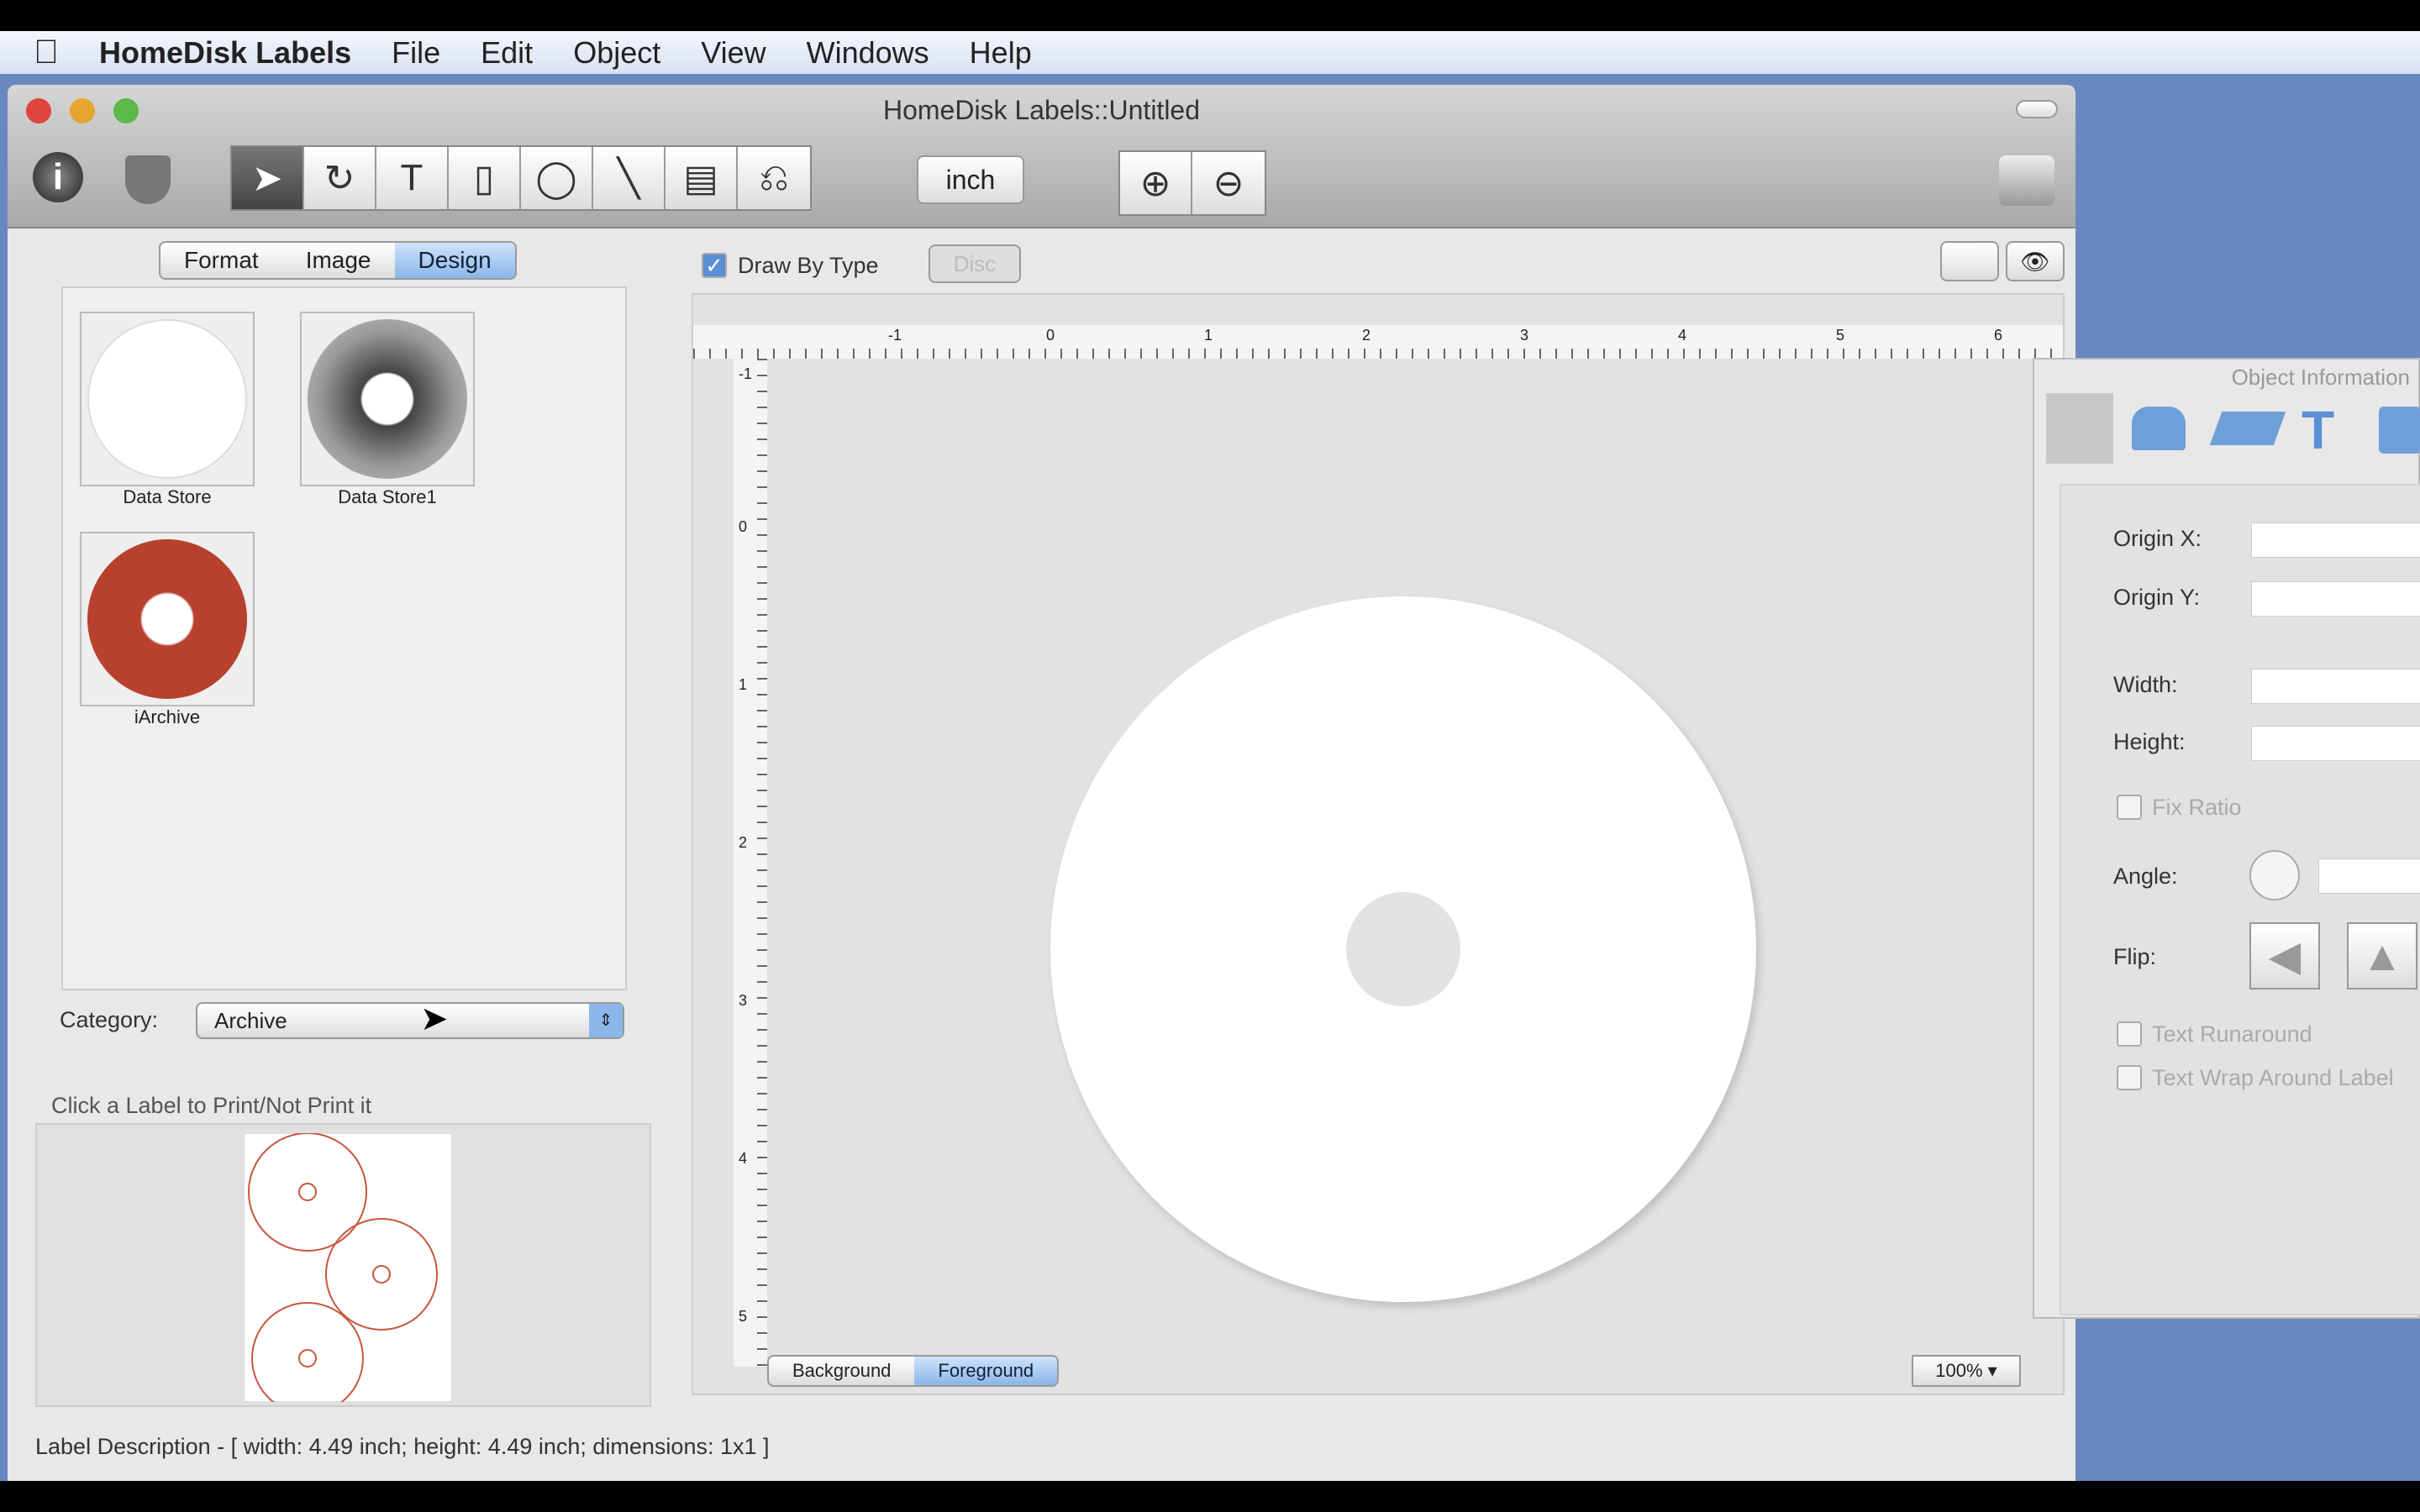  I want to click on menu-object: Object, so click(616, 53).